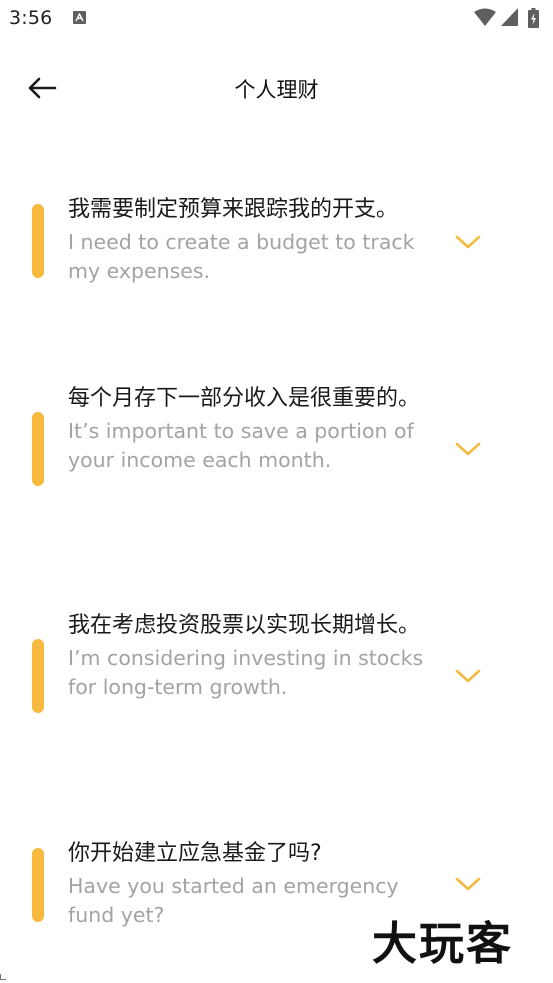 This screenshot has height=983, width=553. I want to click on phrase-chinese: 我需要制定预算来跟踪我的开支。, so click(233, 209).